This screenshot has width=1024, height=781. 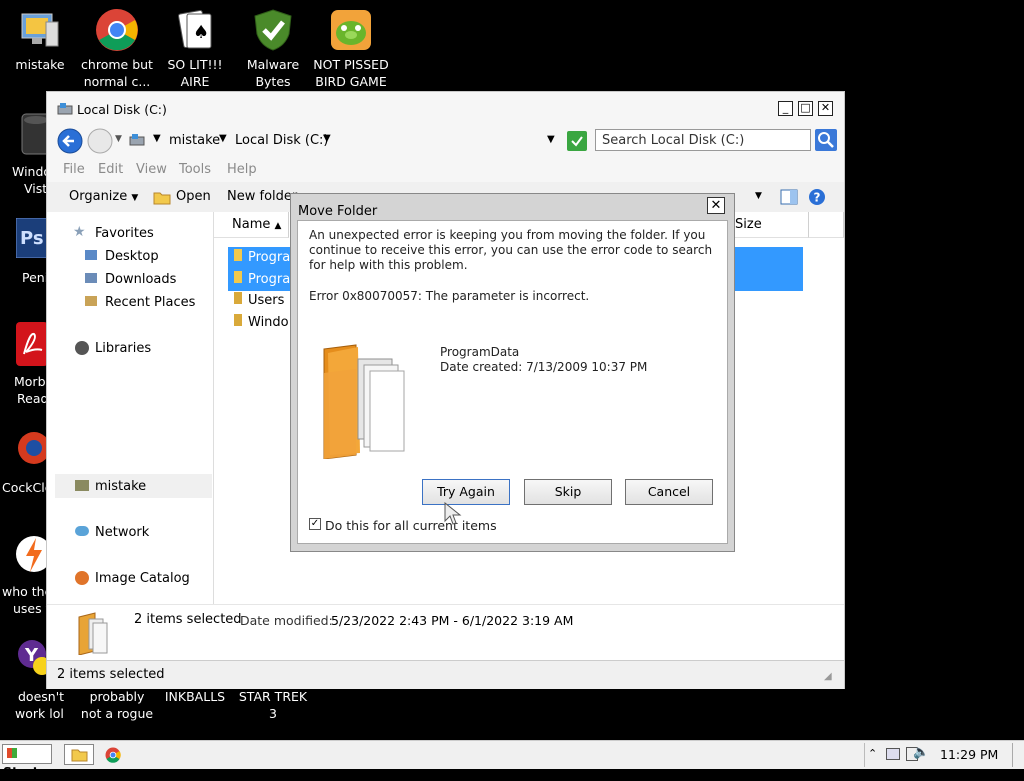 What do you see at coordinates (281, 140) in the screenshot?
I see `breadcrumb-item: Local Disk (C:)` at bounding box center [281, 140].